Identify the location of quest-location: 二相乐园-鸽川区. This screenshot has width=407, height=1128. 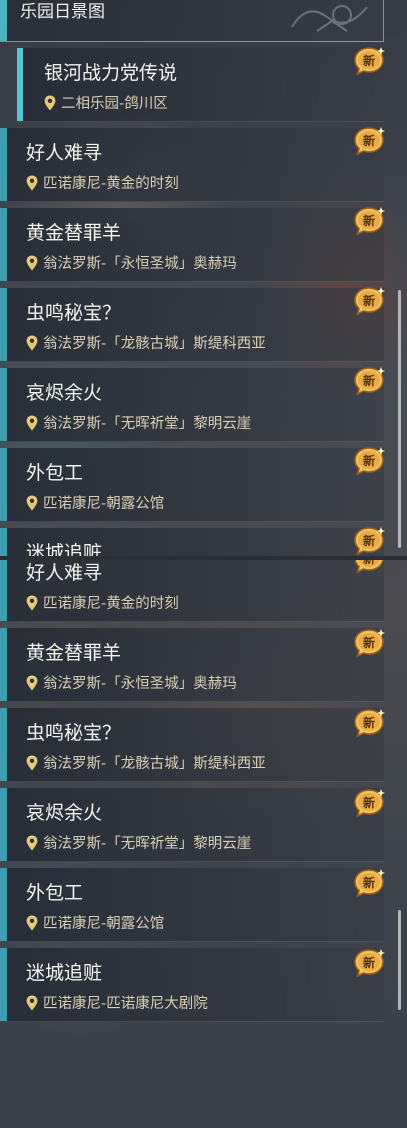
(106, 102).